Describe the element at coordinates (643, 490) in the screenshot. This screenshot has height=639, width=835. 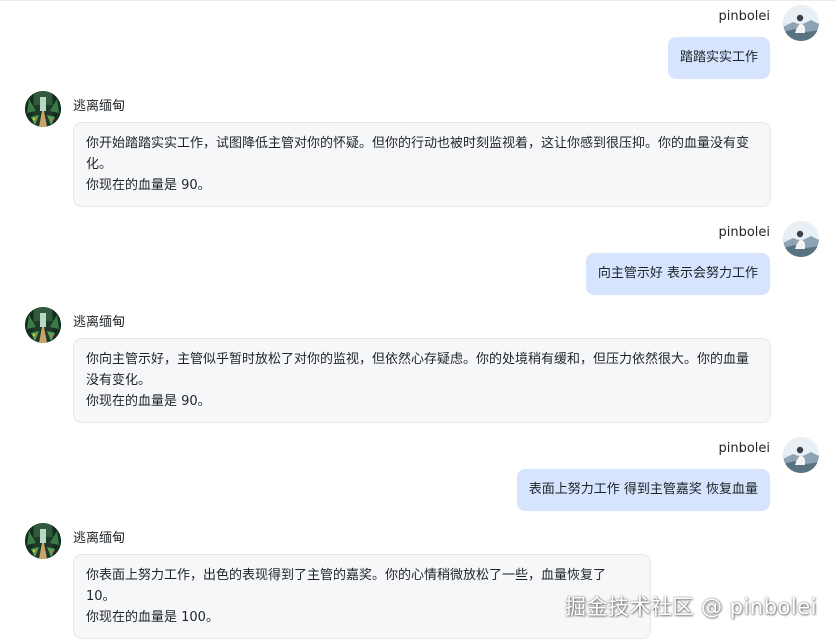
I see `user-message-bubble: 表面上努力工作 得到主管嘉奖 恢复血量` at that location.